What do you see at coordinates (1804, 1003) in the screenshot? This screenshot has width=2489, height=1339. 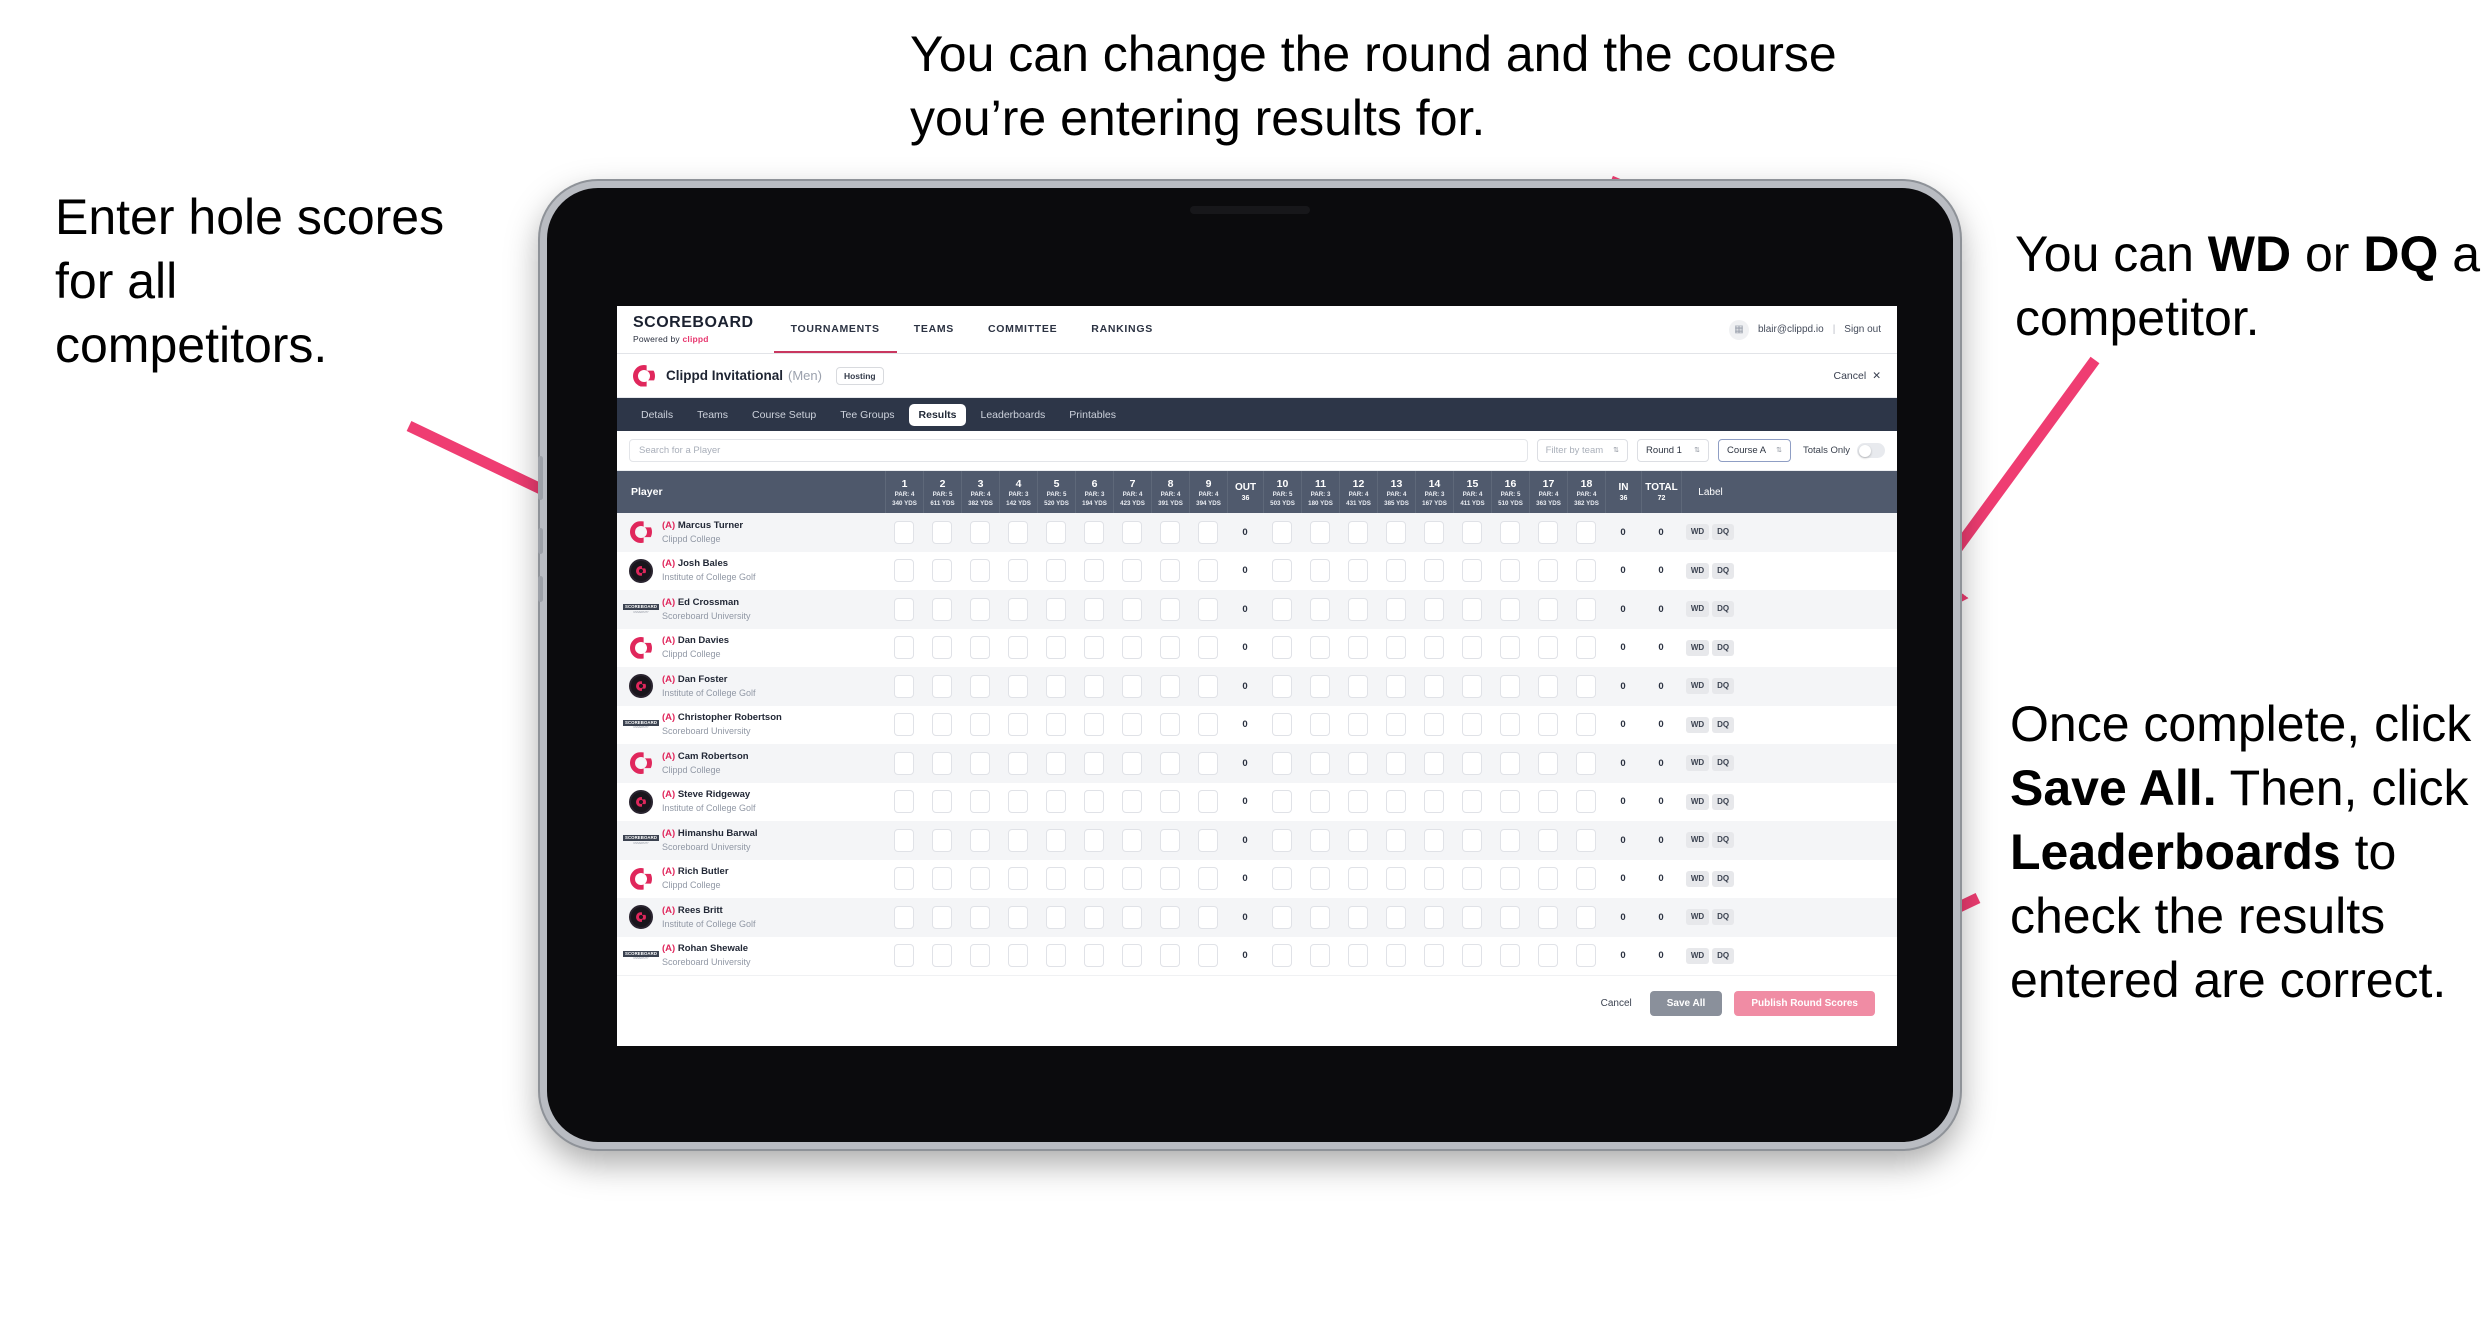 I see `publish-round-scores-button: Publish Round Scores` at bounding box center [1804, 1003].